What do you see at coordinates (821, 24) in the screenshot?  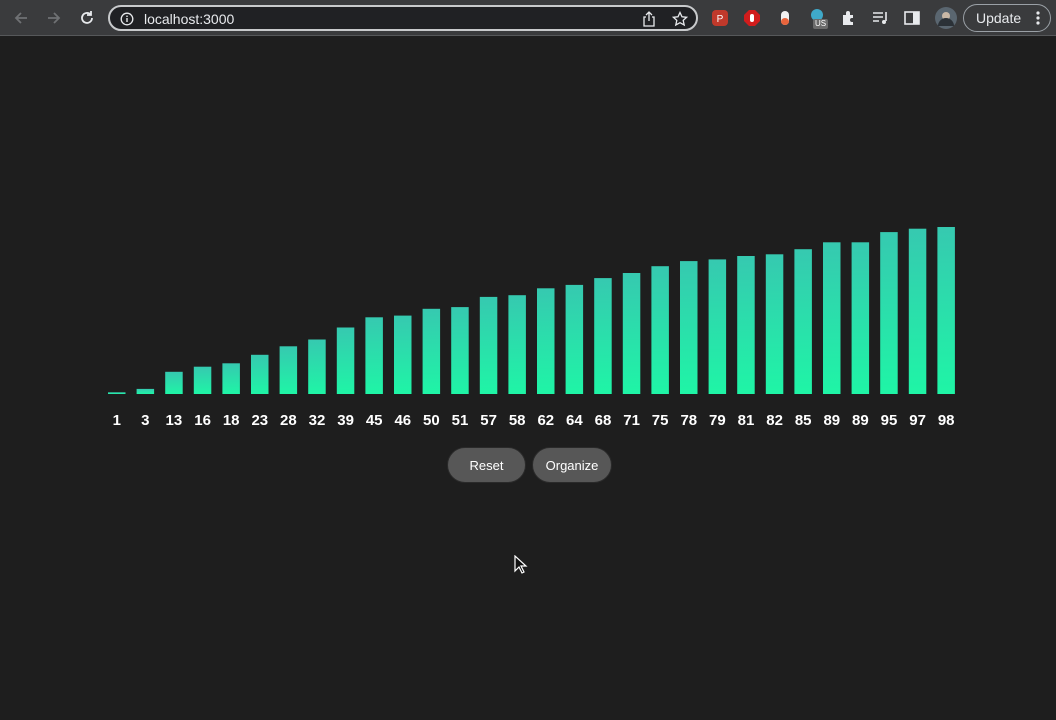 I see `extension-badge: US` at bounding box center [821, 24].